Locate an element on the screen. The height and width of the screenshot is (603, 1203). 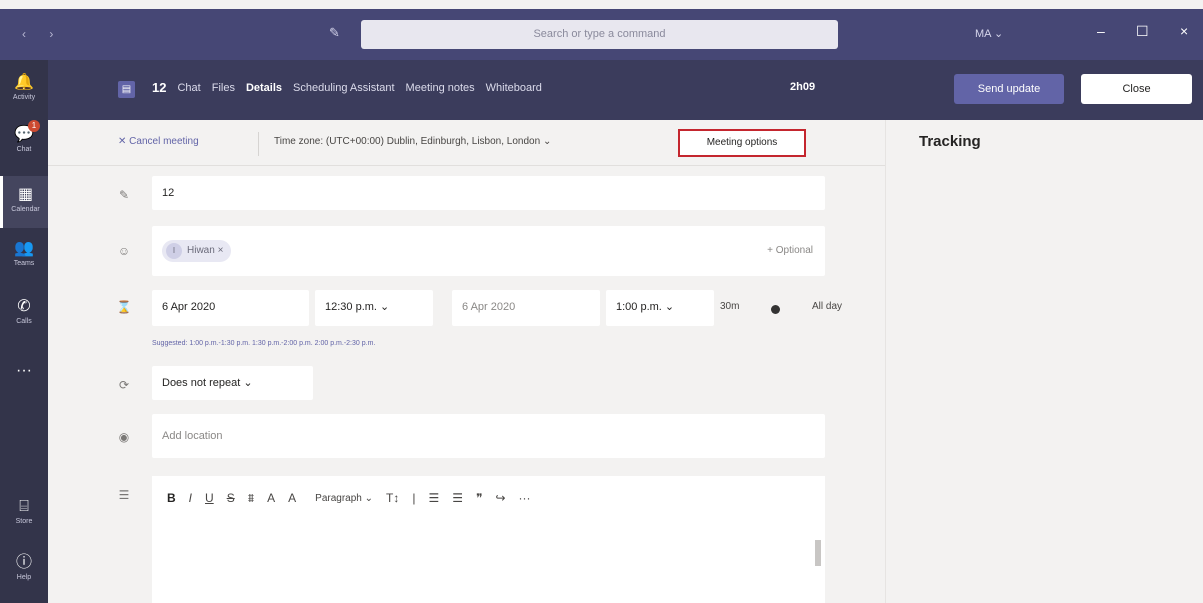
rail-item-help: ⓘ Help is located at coordinates (24, 570).